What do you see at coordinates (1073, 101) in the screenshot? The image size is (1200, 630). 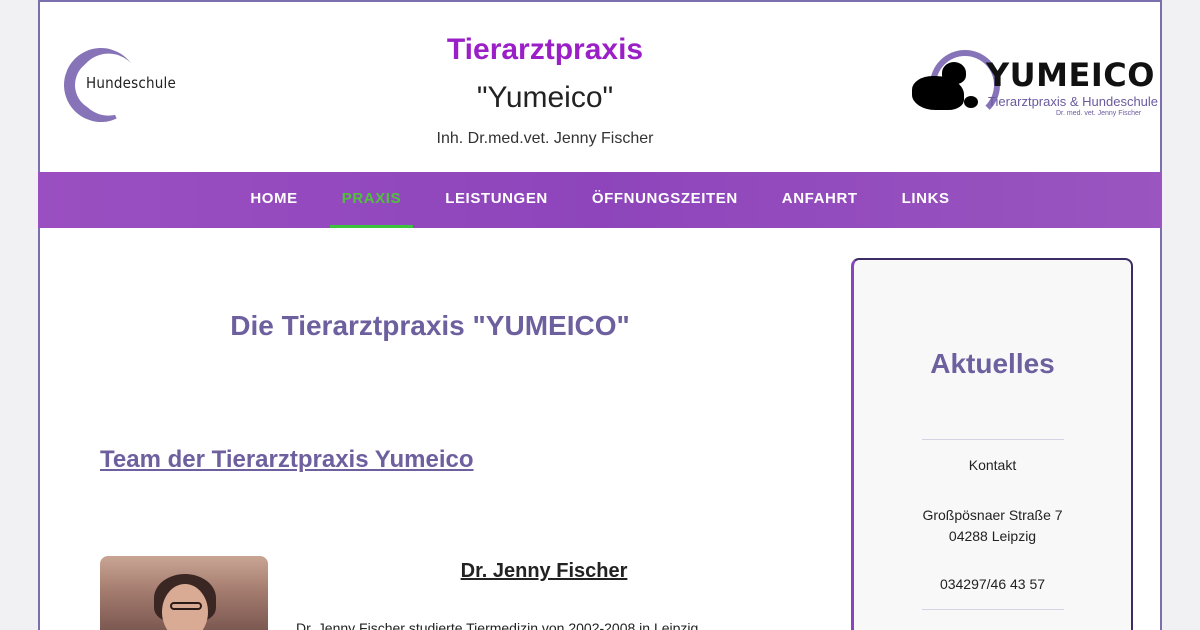 I see `yumeico-tagline: Tierarztpraxis & Hundeschule` at bounding box center [1073, 101].